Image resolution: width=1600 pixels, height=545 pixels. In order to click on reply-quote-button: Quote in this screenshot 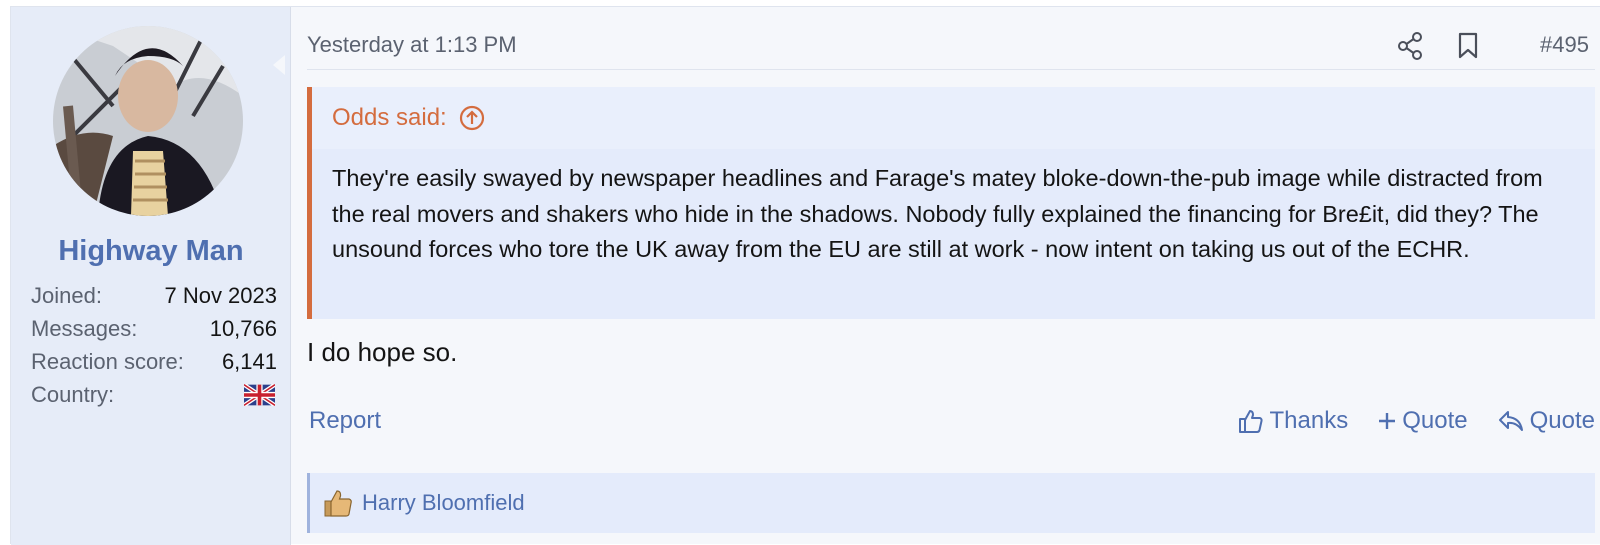, I will do `click(1546, 421)`.